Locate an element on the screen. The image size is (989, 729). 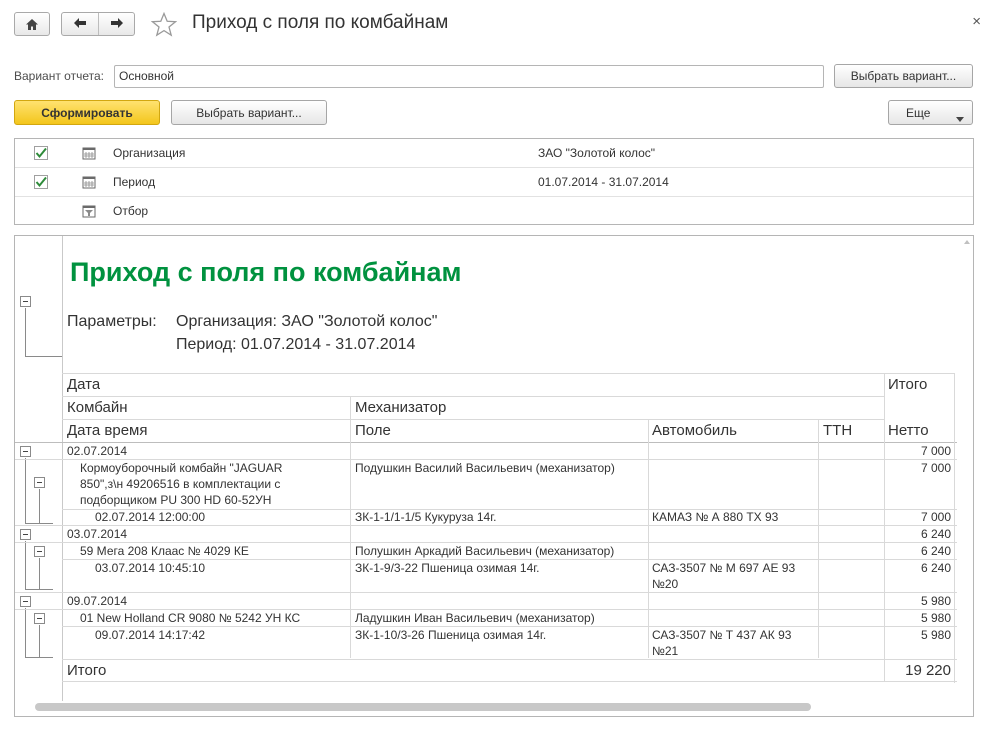
arrow-right-icon is located at coordinates (117, 24).